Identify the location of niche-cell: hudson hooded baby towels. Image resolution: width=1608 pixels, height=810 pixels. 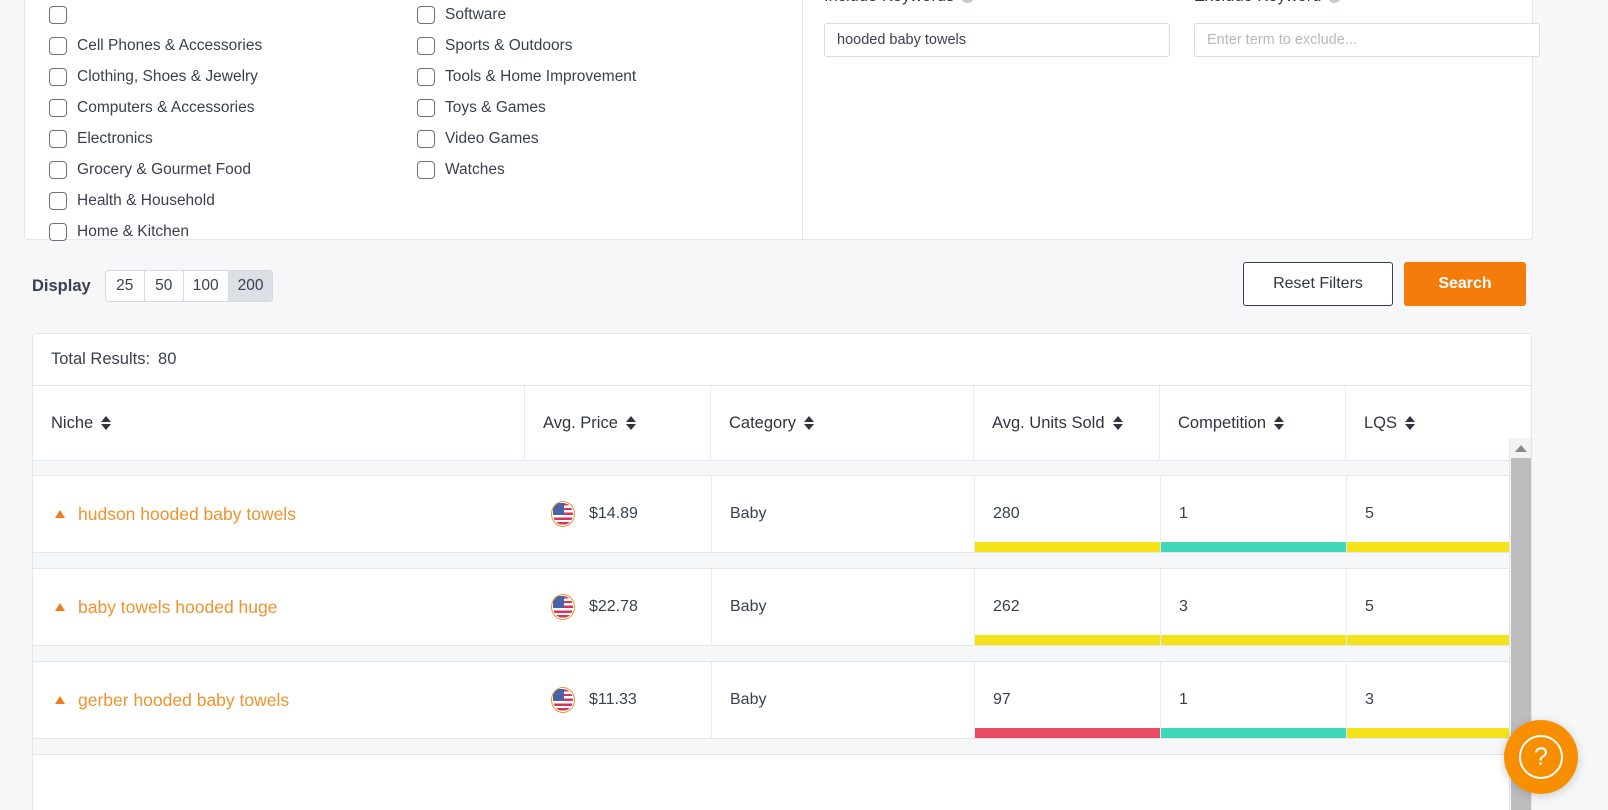
(279, 514).